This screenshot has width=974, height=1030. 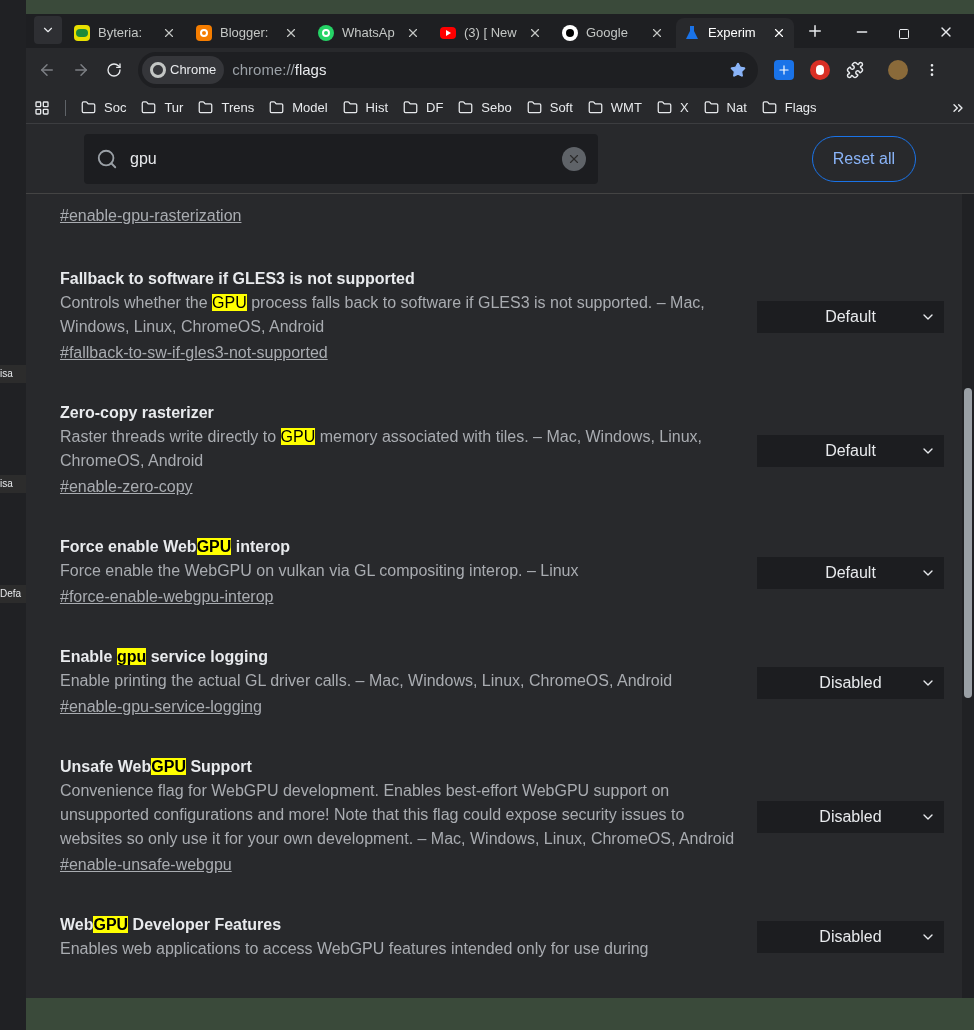 What do you see at coordinates (898, 70) in the screenshot?
I see `avatar-icon` at bounding box center [898, 70].